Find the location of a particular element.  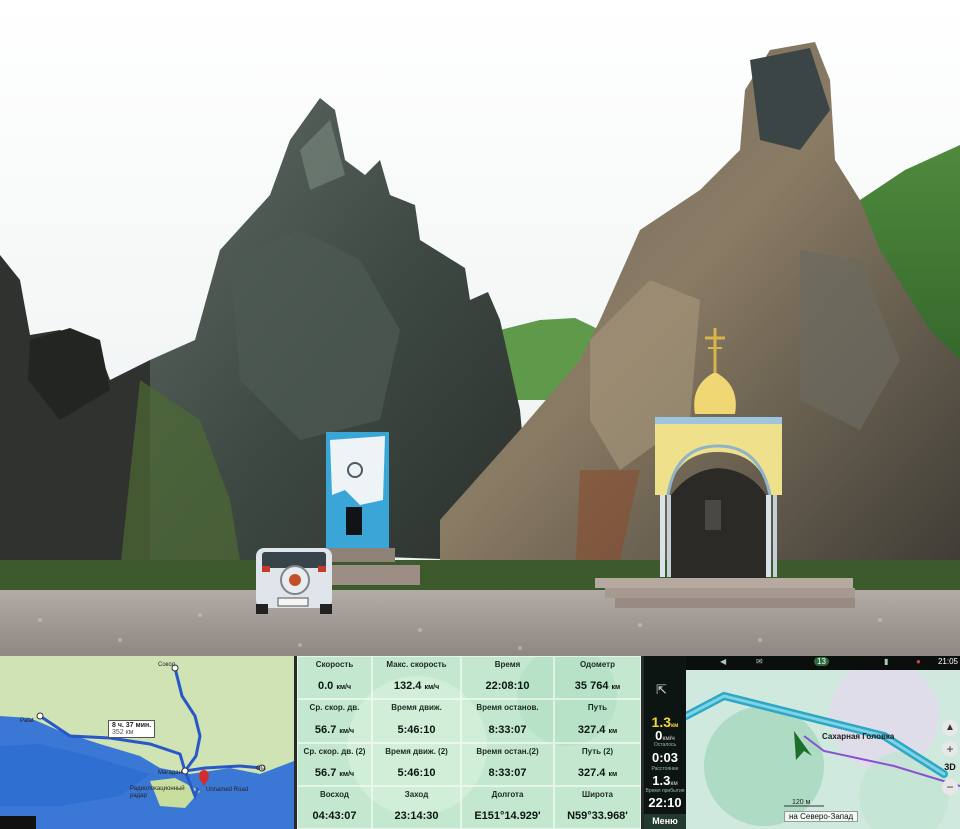

stat-label: Одометр is located at coordinates (597, 664).